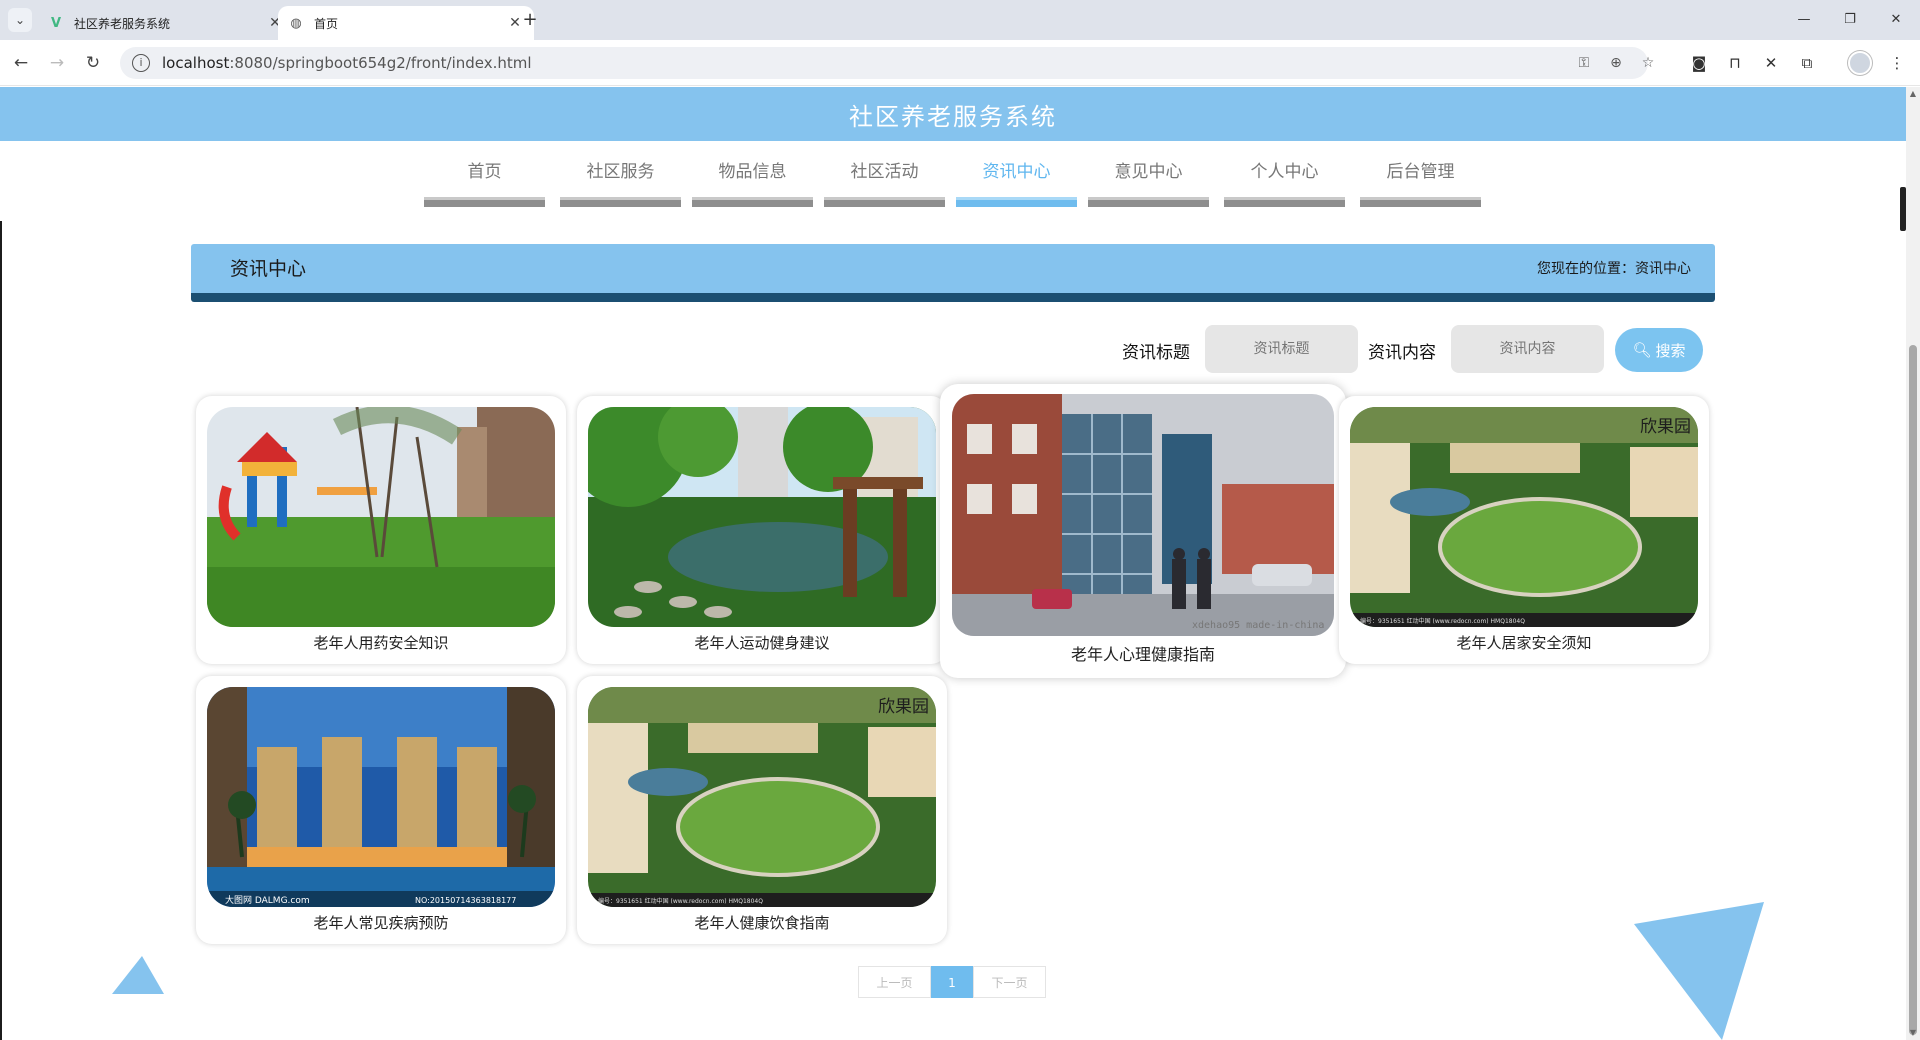  What do you see at coordinates (530, 20) in the screenshot?
I see `new-tab-icon: +` at bounding box center [530, 20].